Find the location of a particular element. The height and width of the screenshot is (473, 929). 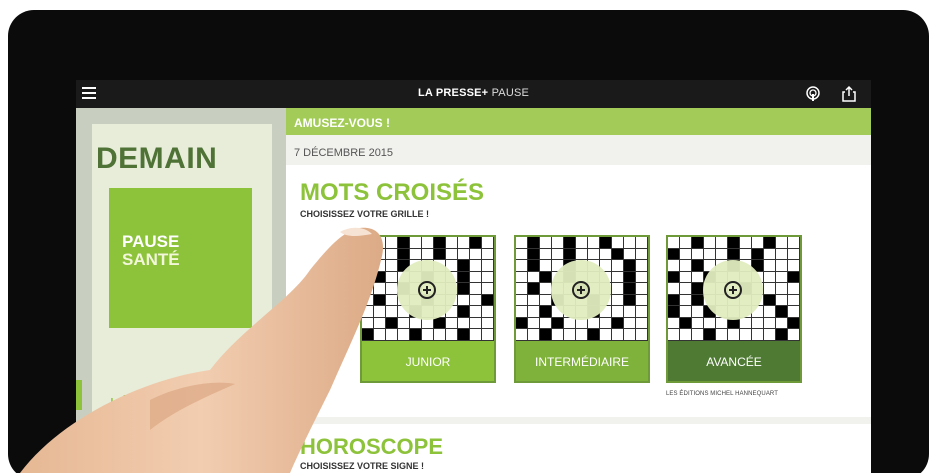

publisher-credits: LES ÉDITIONS MICHEL HANNEQUART is located at coordinates (722, 394).